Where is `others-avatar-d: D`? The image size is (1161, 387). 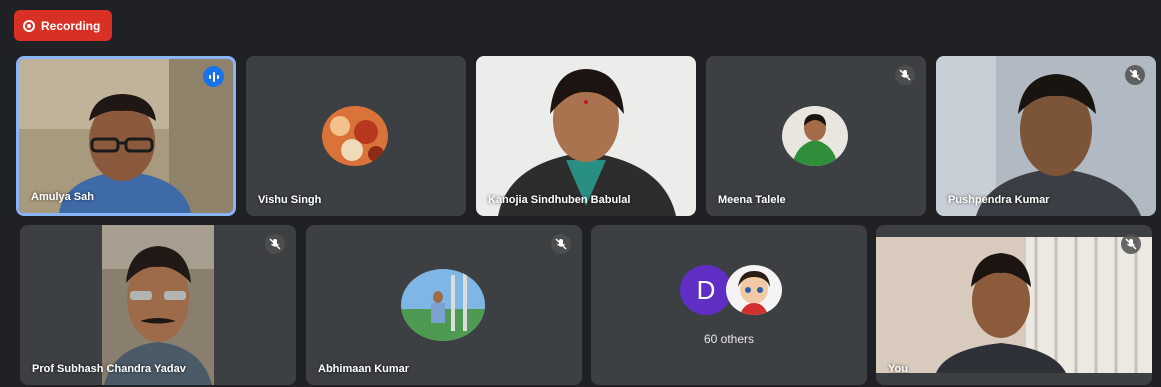
others-avatar-d: D is located at coordinates (706, 290).